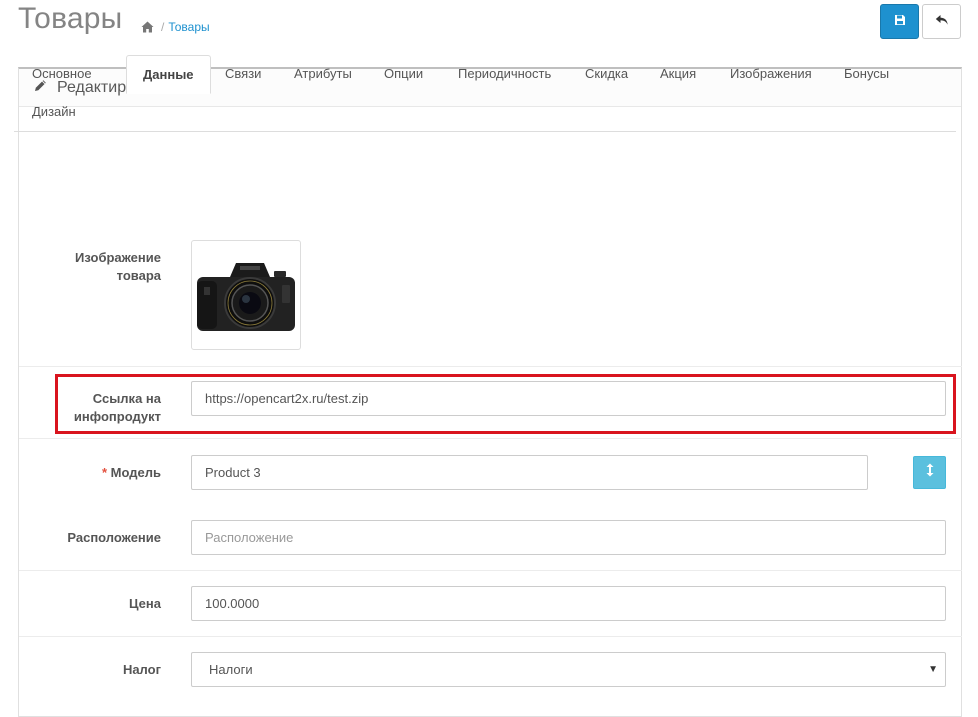  What do you see at coordinates (141, 669) in the screenshot?
I see `tax-label: Налог` at bounding box center [141, 669].